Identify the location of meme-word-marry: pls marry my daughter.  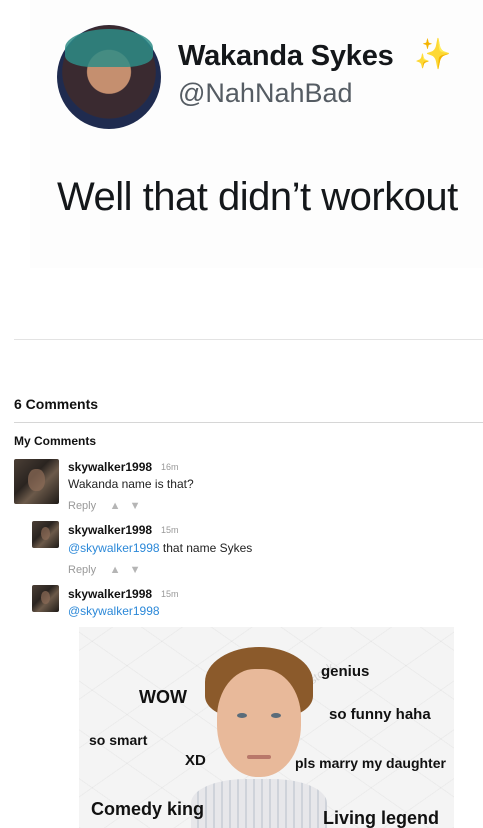
(370, 763).